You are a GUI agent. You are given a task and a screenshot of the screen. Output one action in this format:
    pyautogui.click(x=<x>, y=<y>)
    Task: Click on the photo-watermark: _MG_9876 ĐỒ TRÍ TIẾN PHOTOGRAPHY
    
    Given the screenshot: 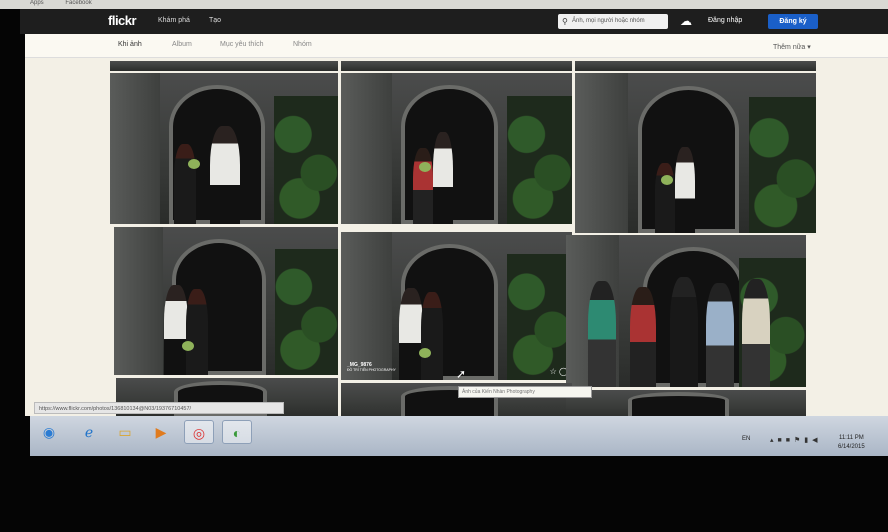 What is the action you would take?
    pyautogui.click(x=371, y=367)
    